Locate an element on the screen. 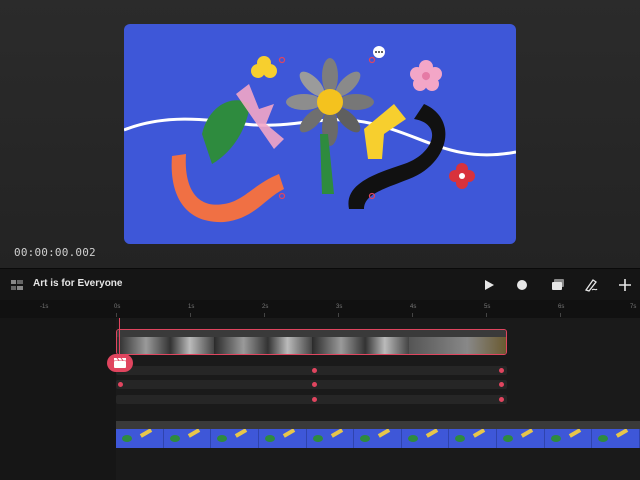 The width and height of the screenshot is (640, 480). add-button is located at coordinates (625, 285).